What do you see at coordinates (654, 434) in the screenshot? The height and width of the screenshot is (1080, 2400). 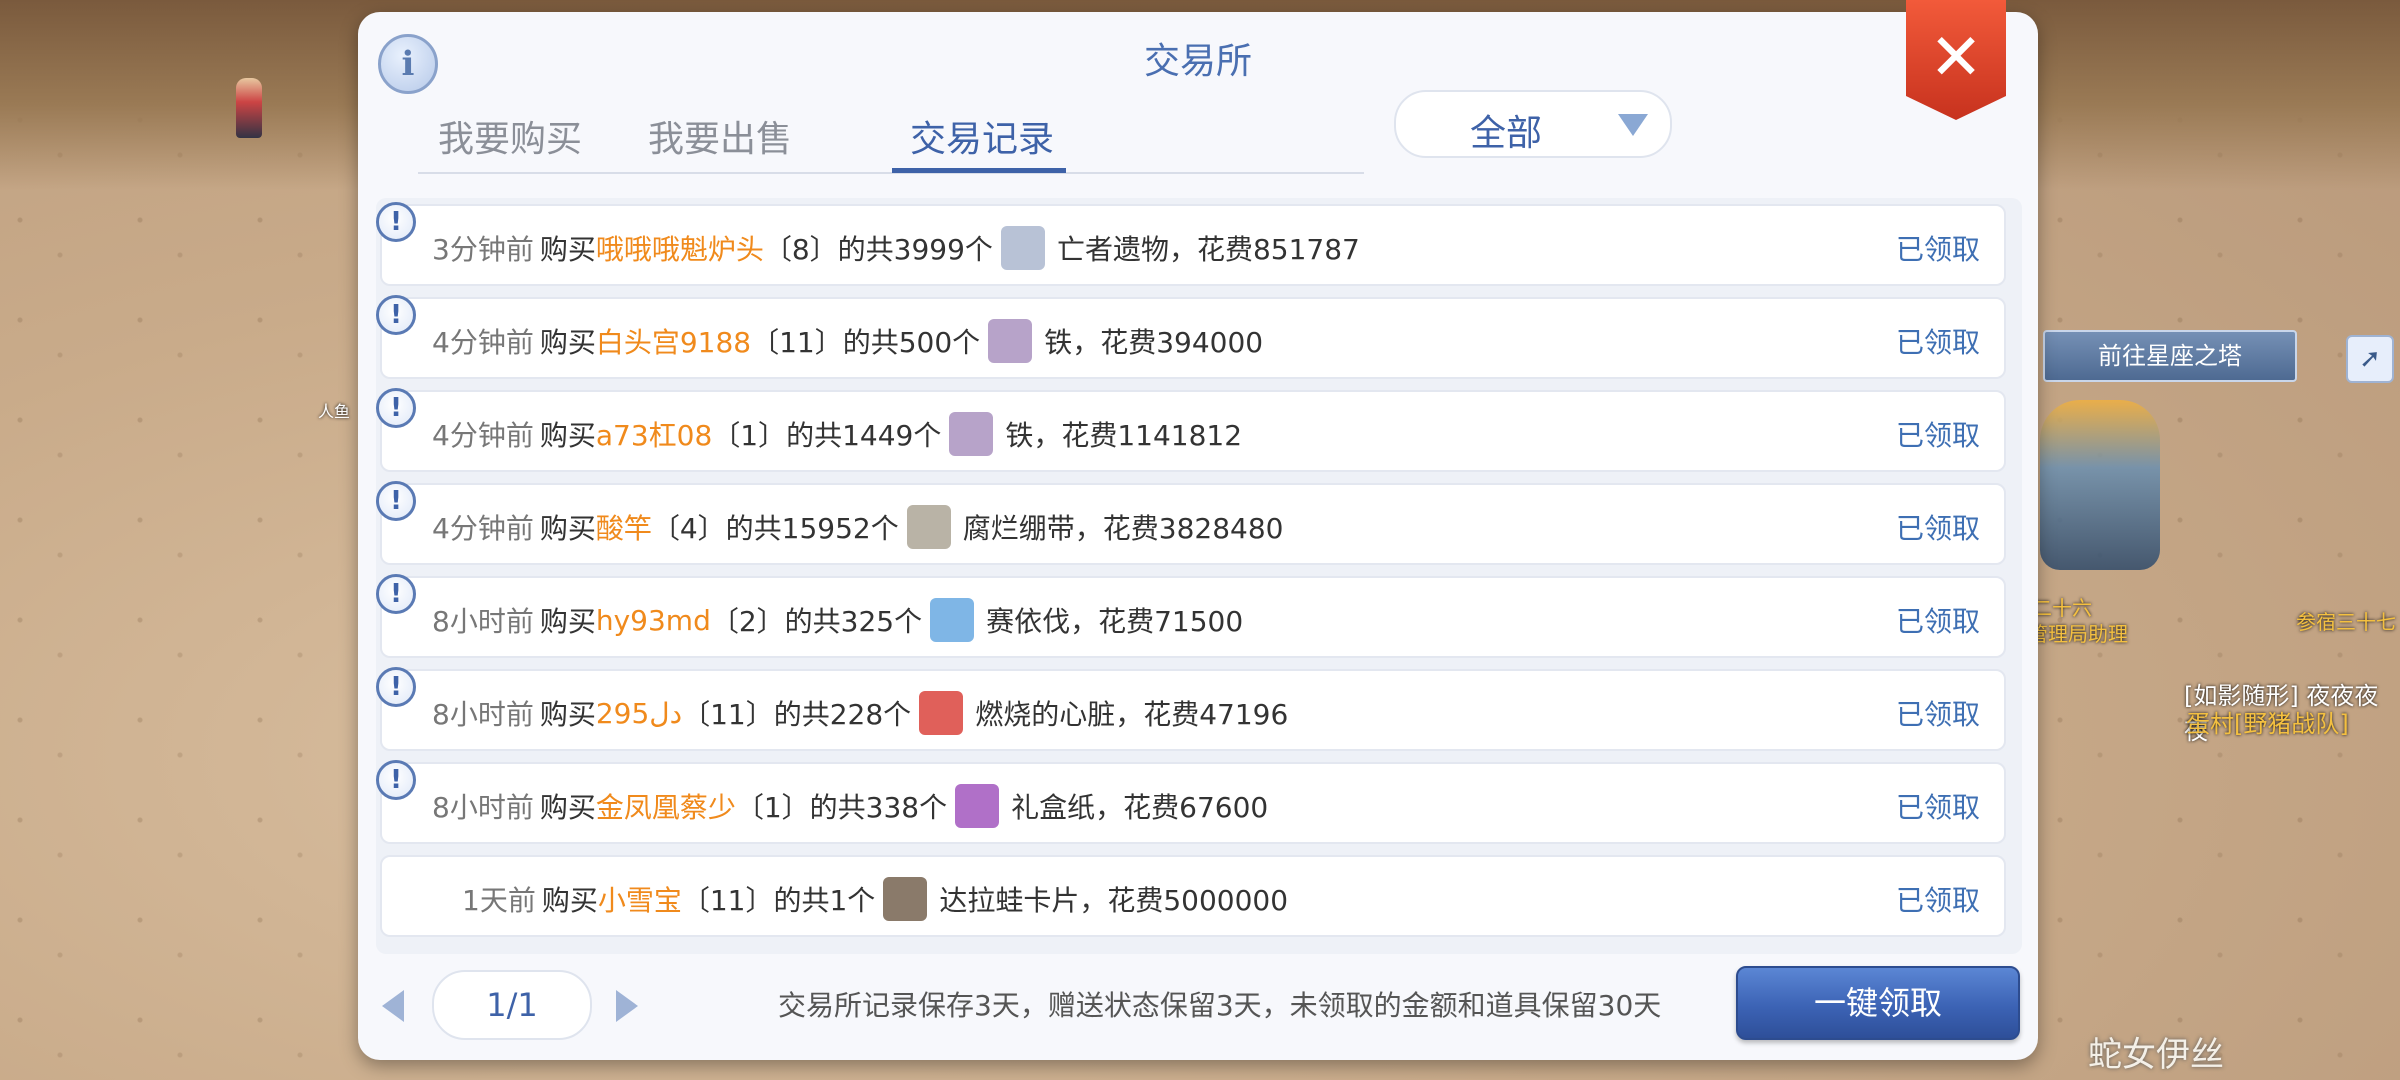 I see `seller-name: a73杠08` at bounding box center [654, 434].